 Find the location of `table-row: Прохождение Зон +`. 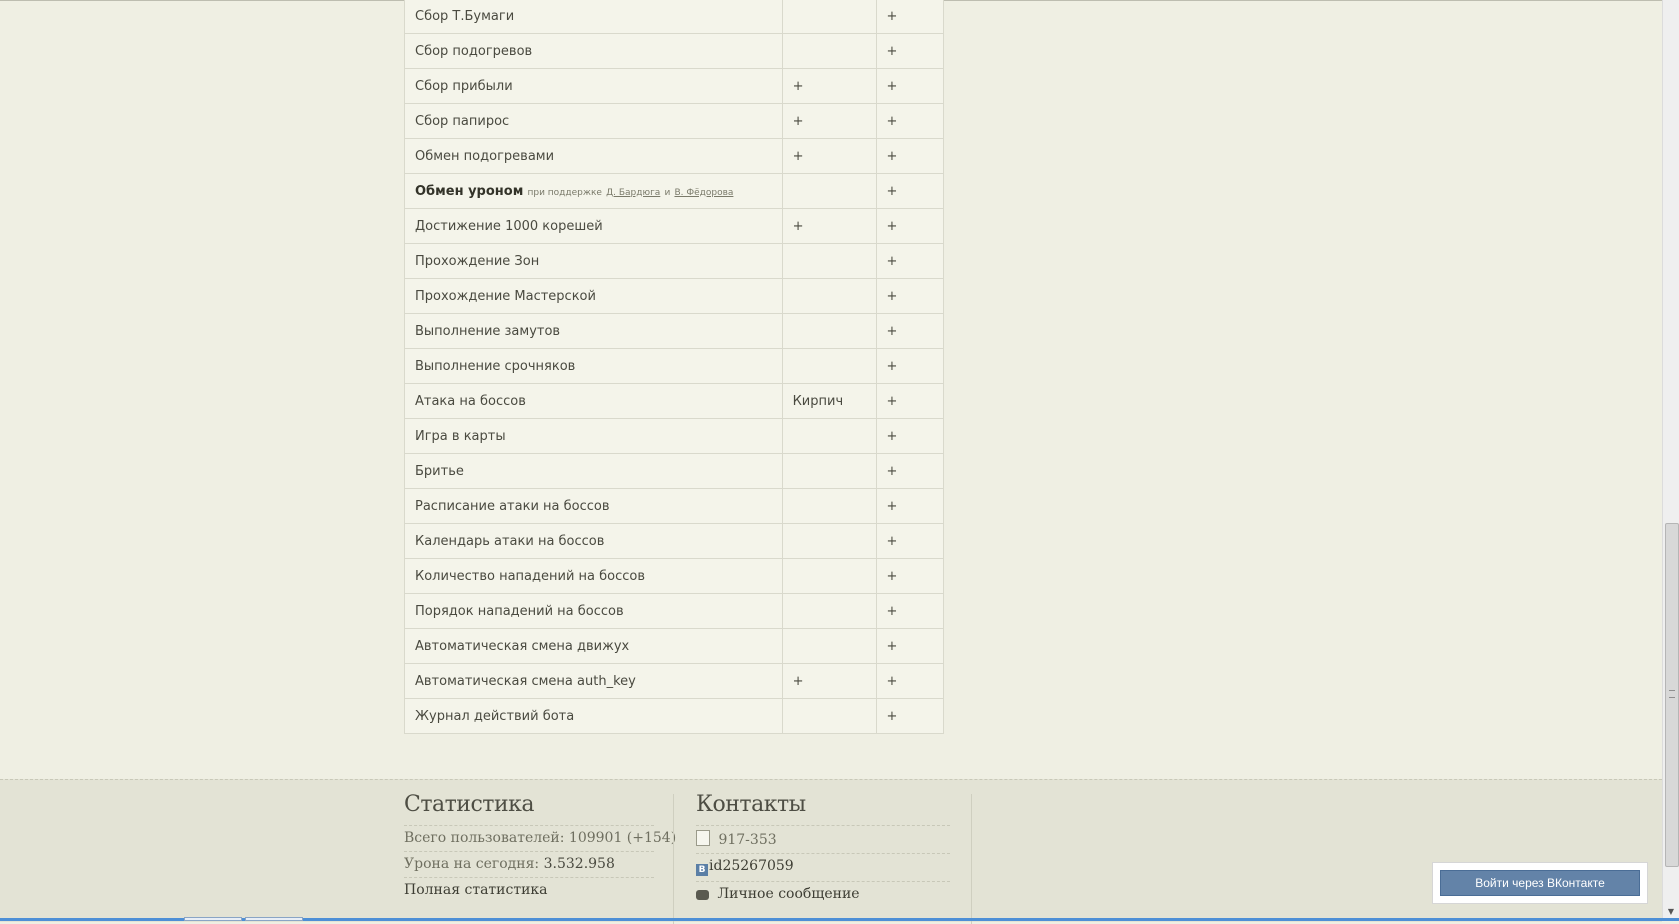

table-row: Прохождение Зон + is located at coordinates (674, 261).